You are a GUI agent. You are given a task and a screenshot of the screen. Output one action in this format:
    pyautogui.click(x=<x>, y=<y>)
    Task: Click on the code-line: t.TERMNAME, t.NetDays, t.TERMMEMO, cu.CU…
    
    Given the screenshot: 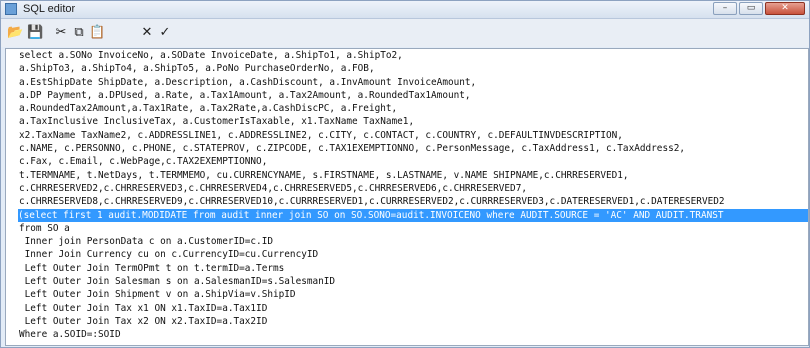 What is the action you would take?
    pyautogui.click(x=324, y=175)
    